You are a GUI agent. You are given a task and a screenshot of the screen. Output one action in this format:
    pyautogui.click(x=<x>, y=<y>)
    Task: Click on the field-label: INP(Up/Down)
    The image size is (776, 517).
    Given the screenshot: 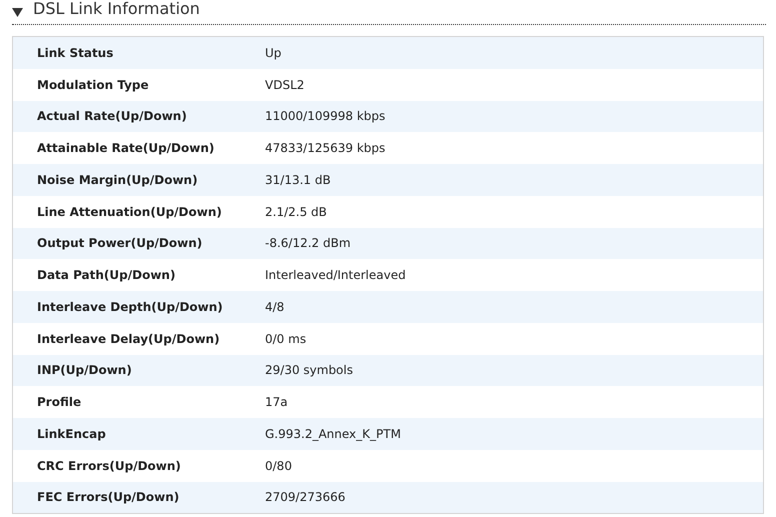 What is the action you would take?
    pyautogui.click(x=84, y=370)
    